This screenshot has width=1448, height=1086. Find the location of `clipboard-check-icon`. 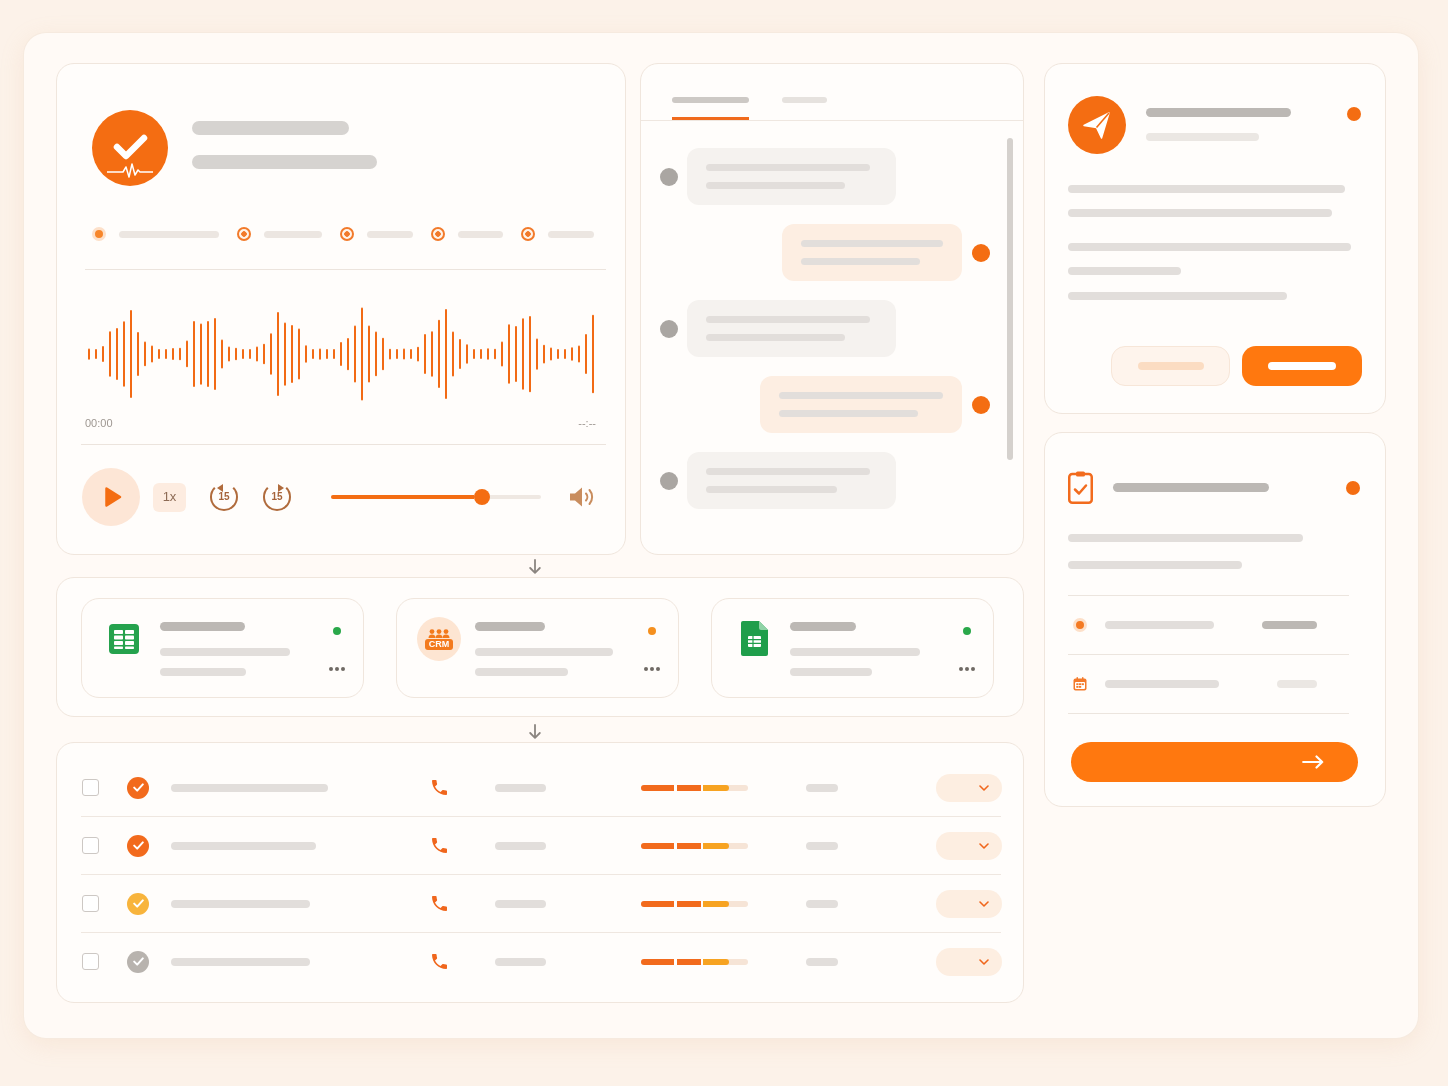

clipboard-check-icon is located at coordinates (1080, 487).